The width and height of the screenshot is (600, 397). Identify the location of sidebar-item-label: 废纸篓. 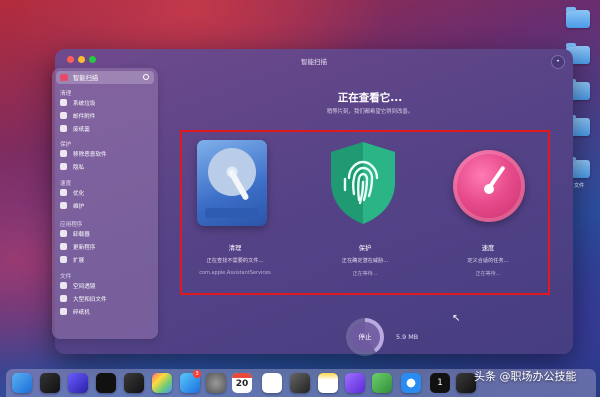
(81, 130).